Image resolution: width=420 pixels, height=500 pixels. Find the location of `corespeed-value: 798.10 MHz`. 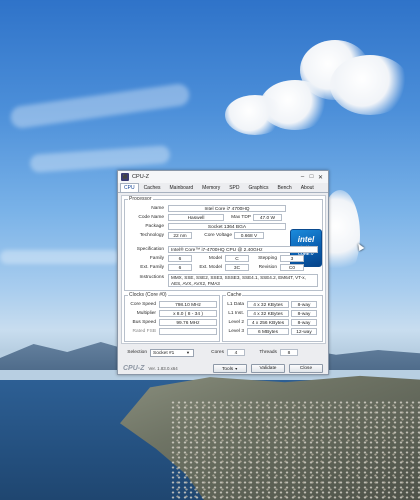

corespeed-value: 798.10 MHz is located at coordinates (188, 304).